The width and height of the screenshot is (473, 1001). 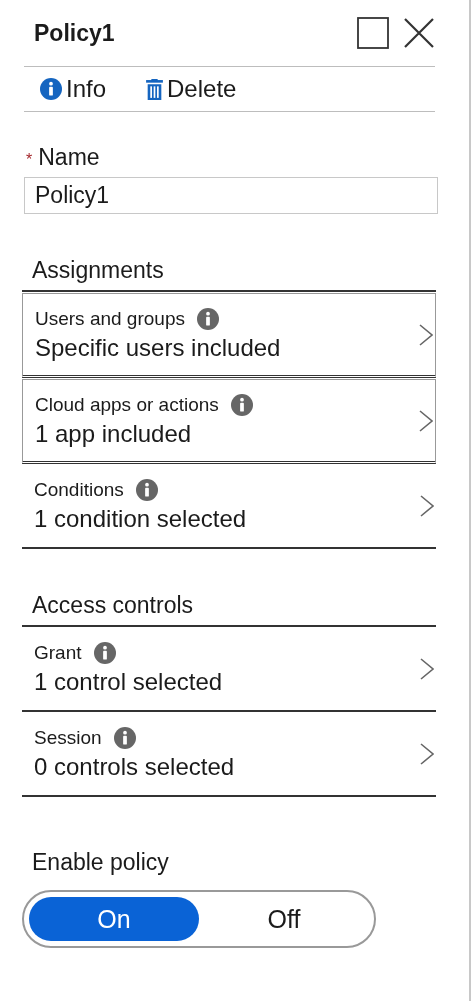 What do you see at coordinates (68, 737) in the screenshot?
I see `row-label: Session` at bounding box center [68, 737].